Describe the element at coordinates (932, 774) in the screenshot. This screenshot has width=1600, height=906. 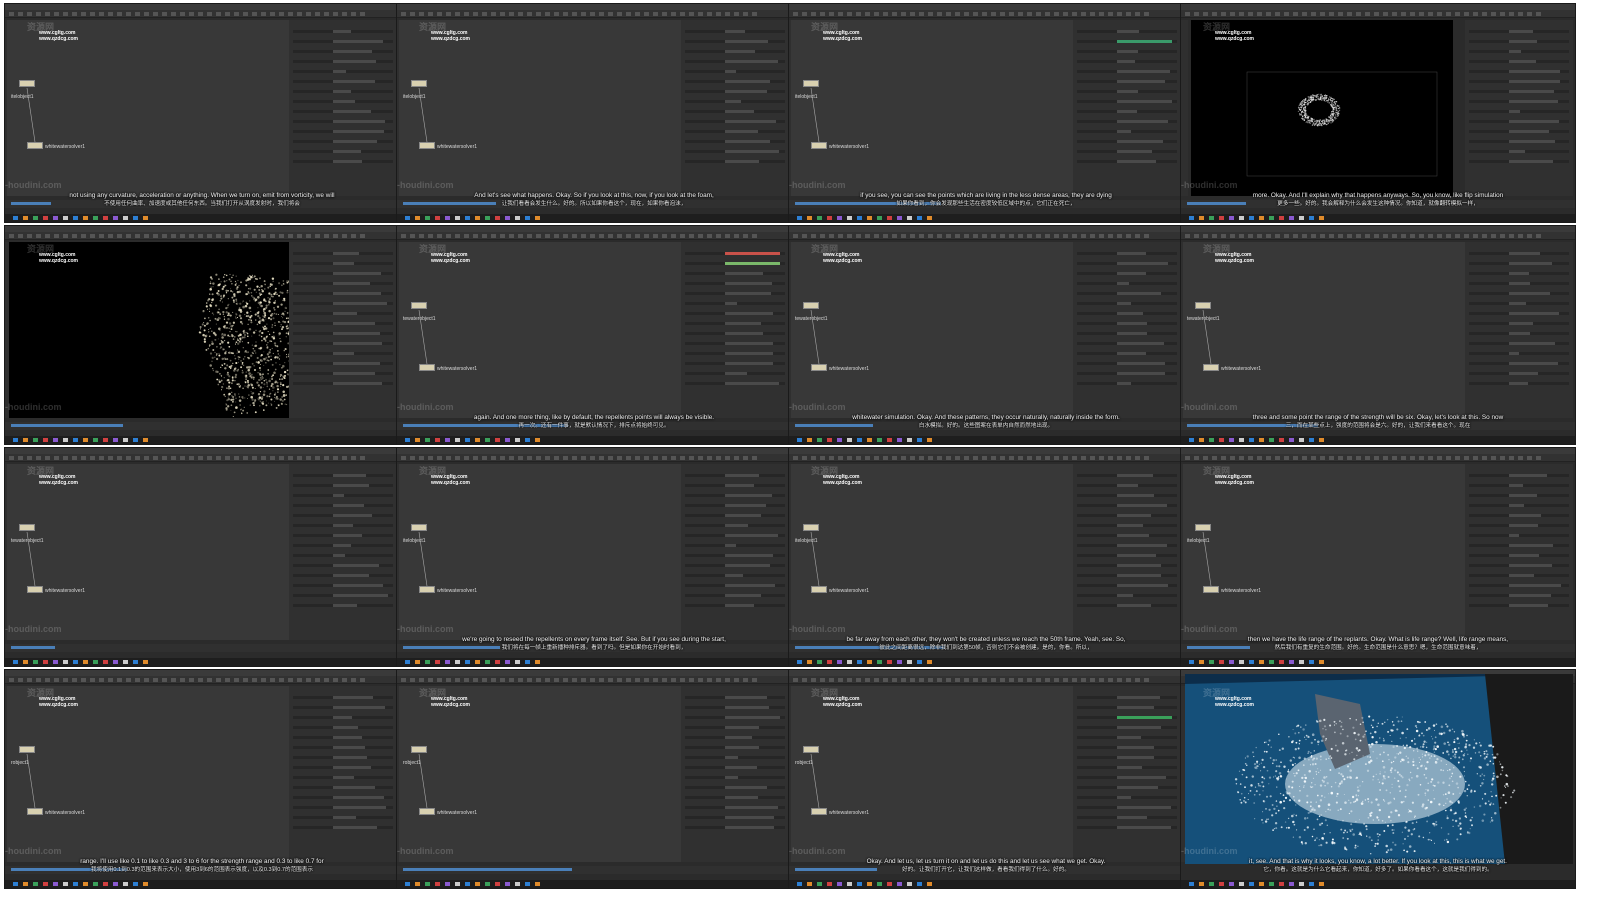
I see `node-network-editor: robject1 whitewatersolver1` at that location.